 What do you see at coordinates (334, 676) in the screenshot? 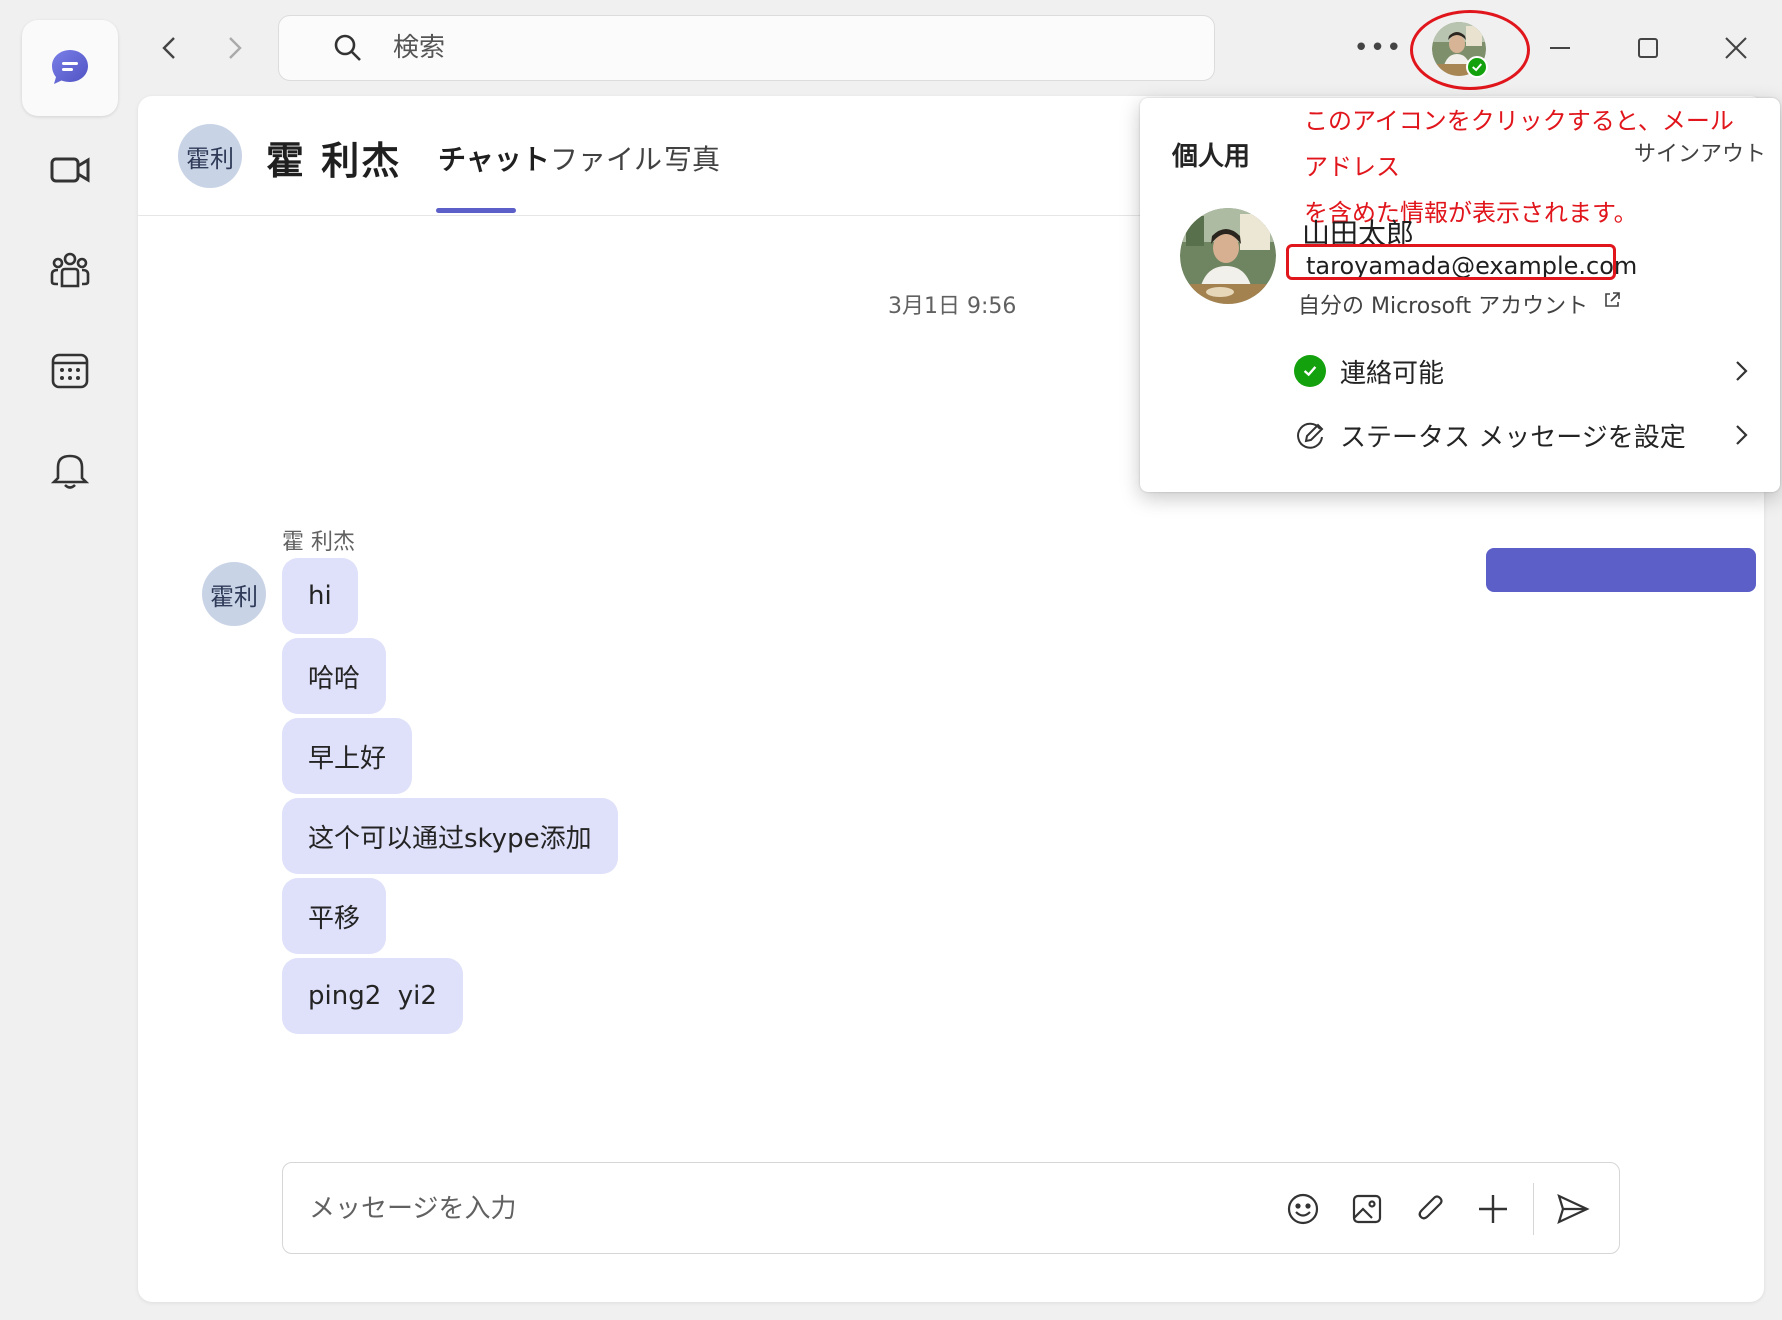
I see `message-bubble: 哈哈` at bounding box center [334, 676].